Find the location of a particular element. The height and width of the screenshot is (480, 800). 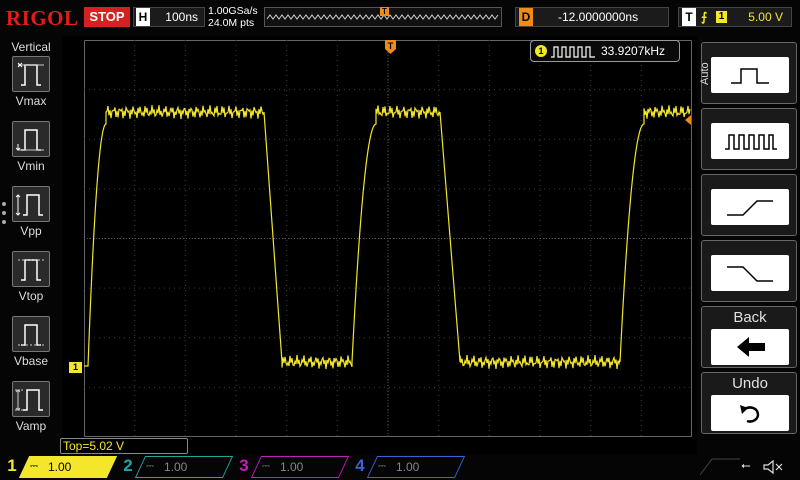

measure-vbase: Vbase is located at coordinates (31, 347).